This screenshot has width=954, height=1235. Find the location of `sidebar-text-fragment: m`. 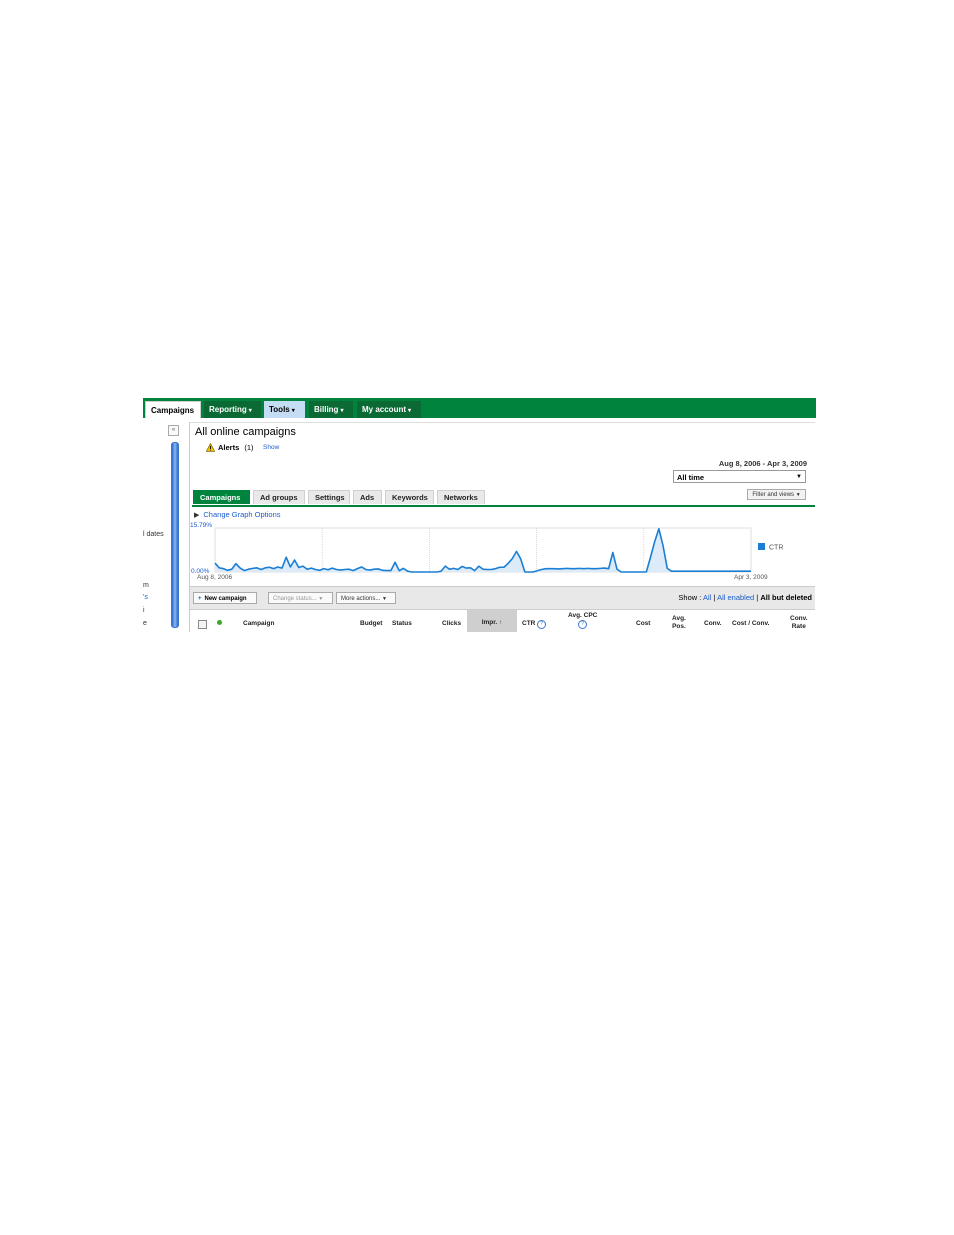

sidebar-text-fragment: m is located at coordinates (146, 585).